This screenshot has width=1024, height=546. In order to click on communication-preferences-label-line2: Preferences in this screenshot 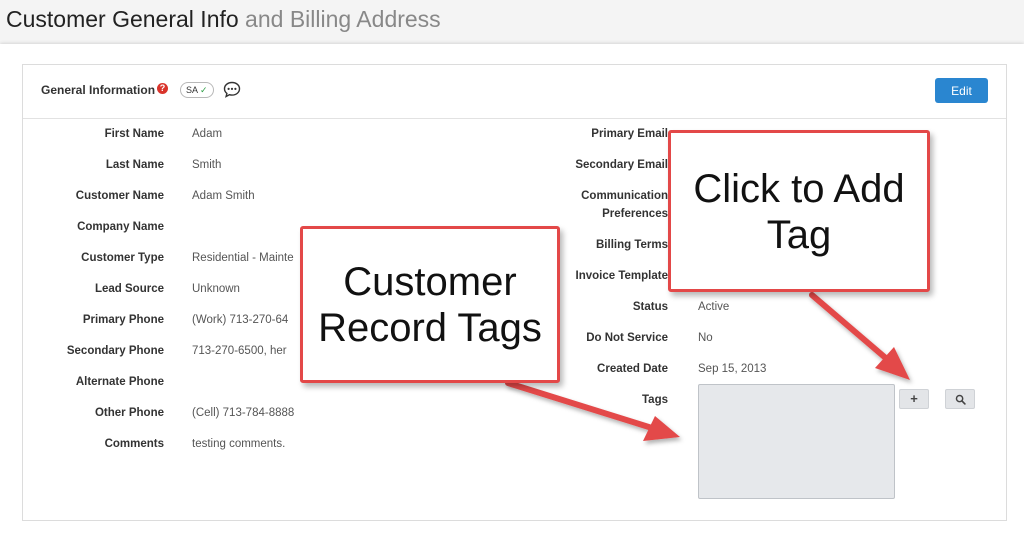, I will do `click(635, 214)`.